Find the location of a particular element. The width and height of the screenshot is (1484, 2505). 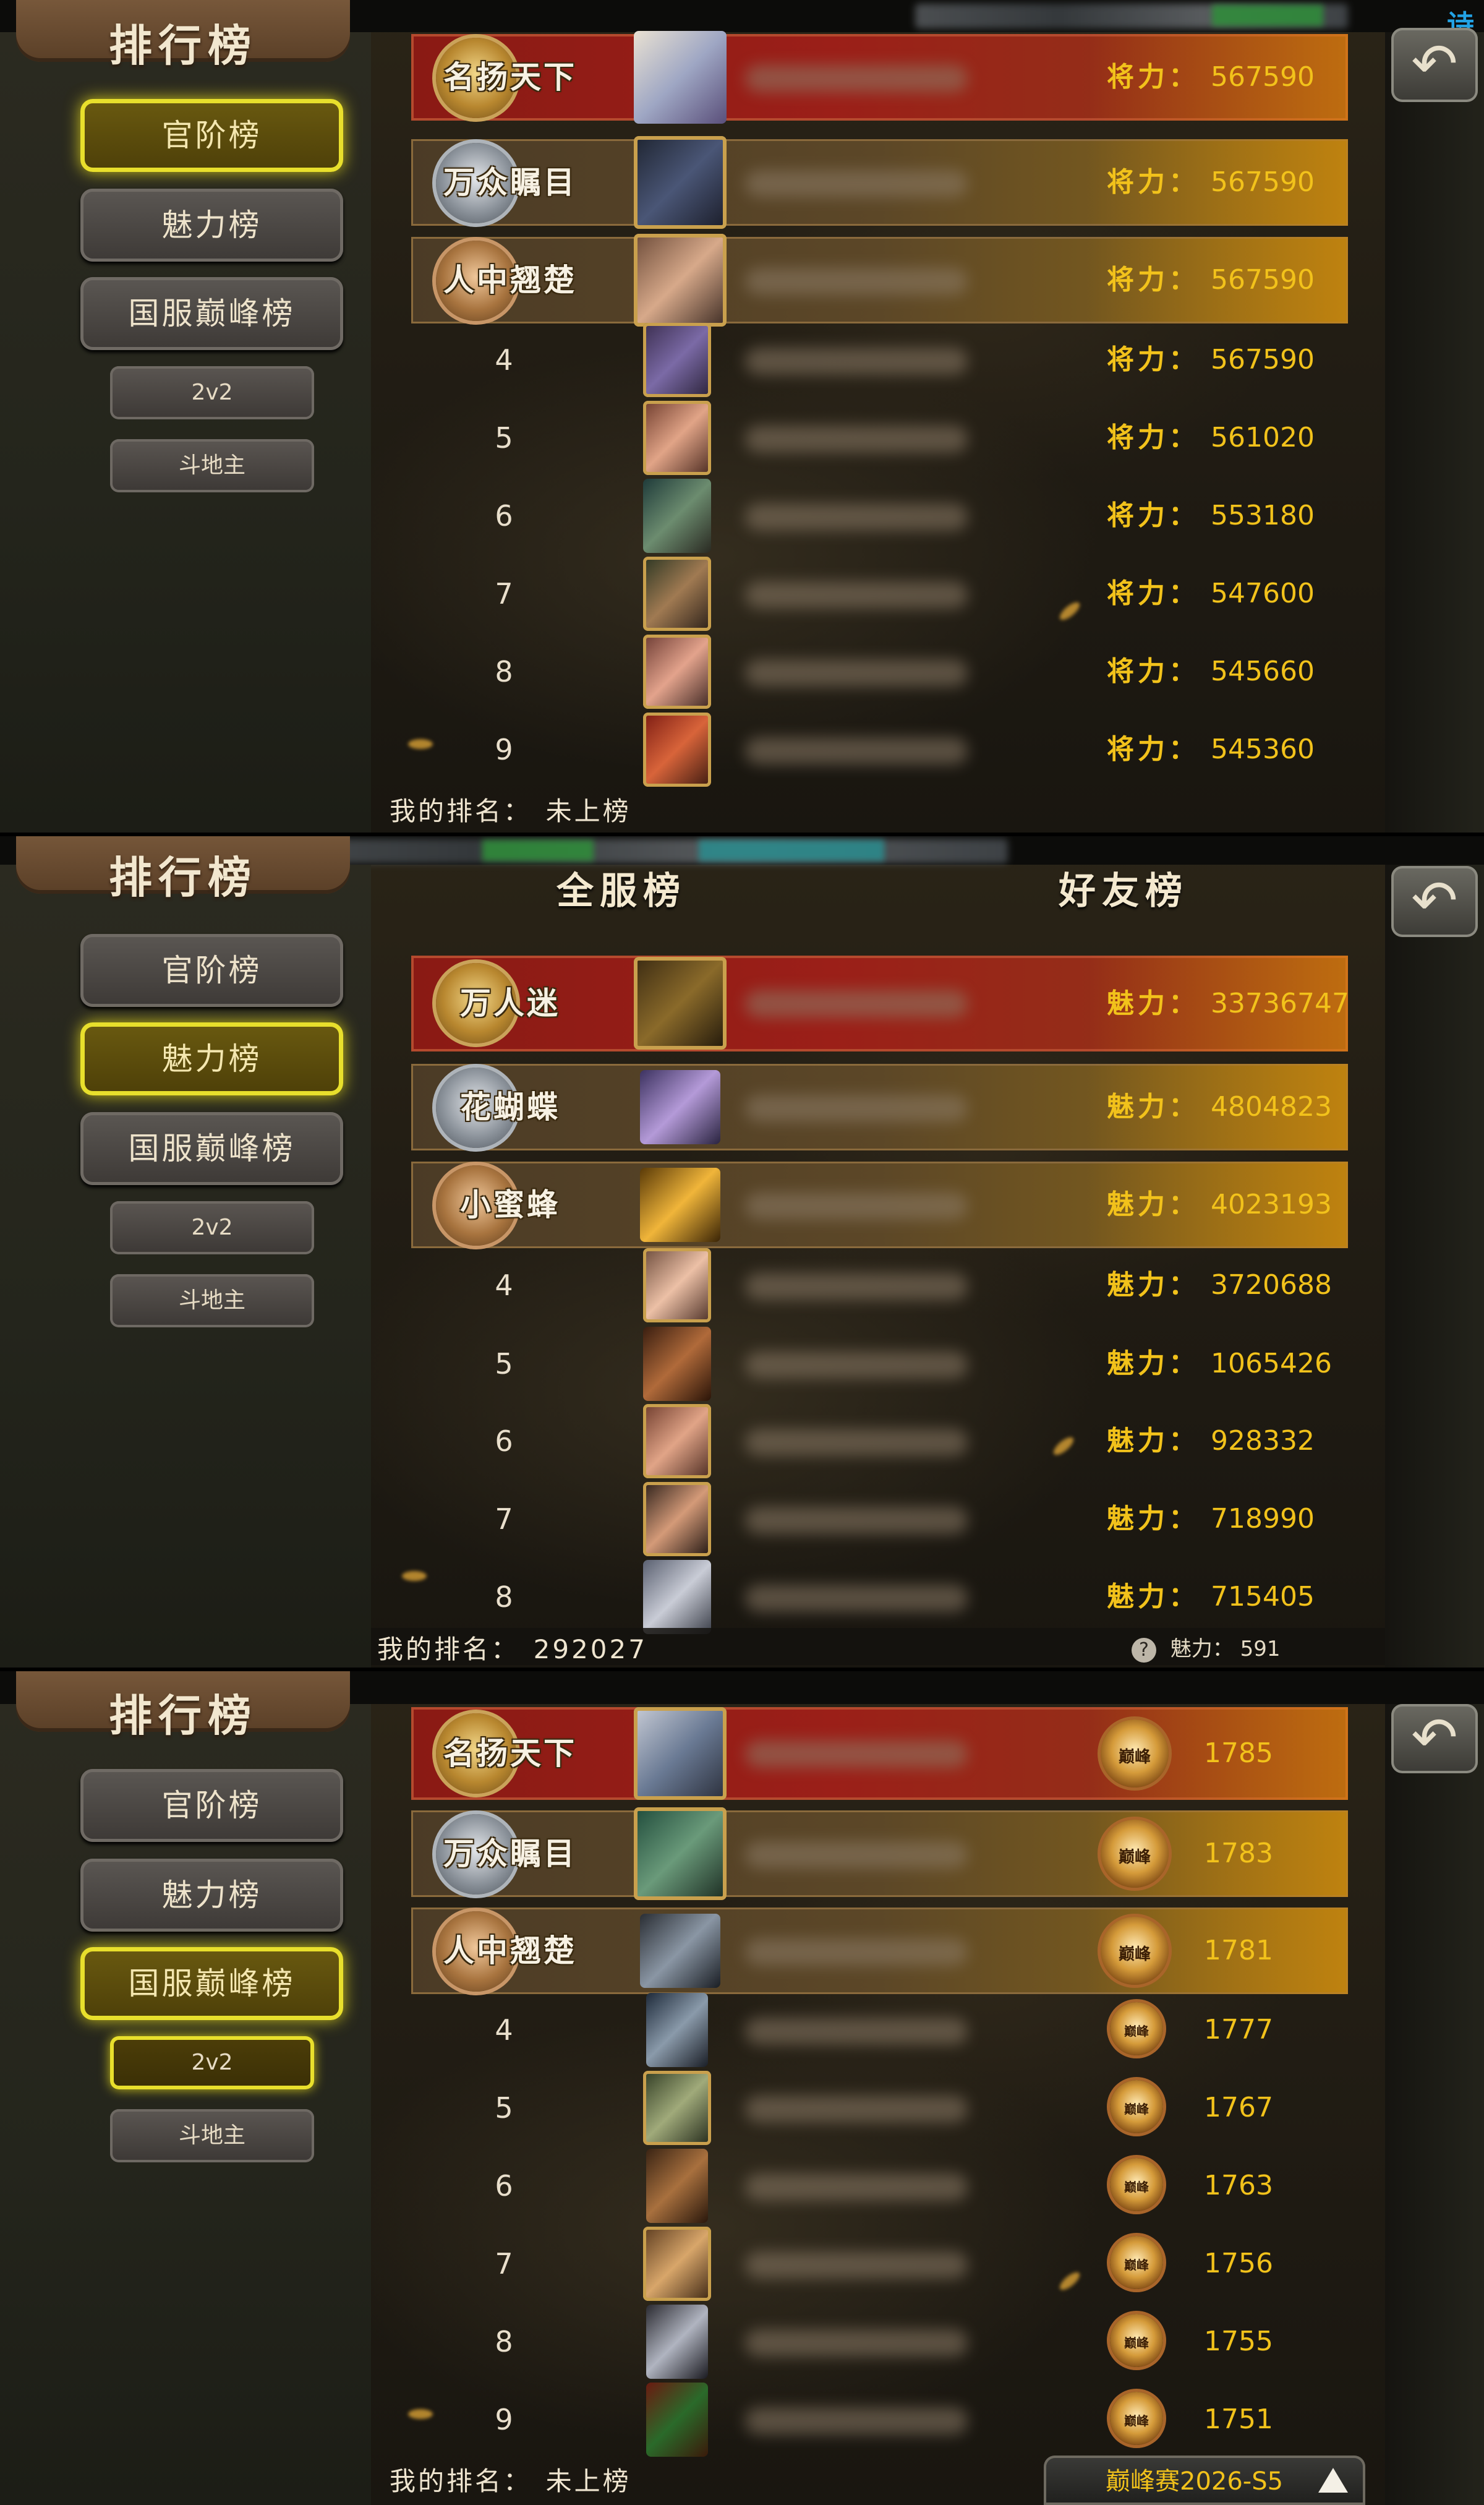

rank-row-6: 6 巅峰 1763 is located at coordinates (879, 2186).